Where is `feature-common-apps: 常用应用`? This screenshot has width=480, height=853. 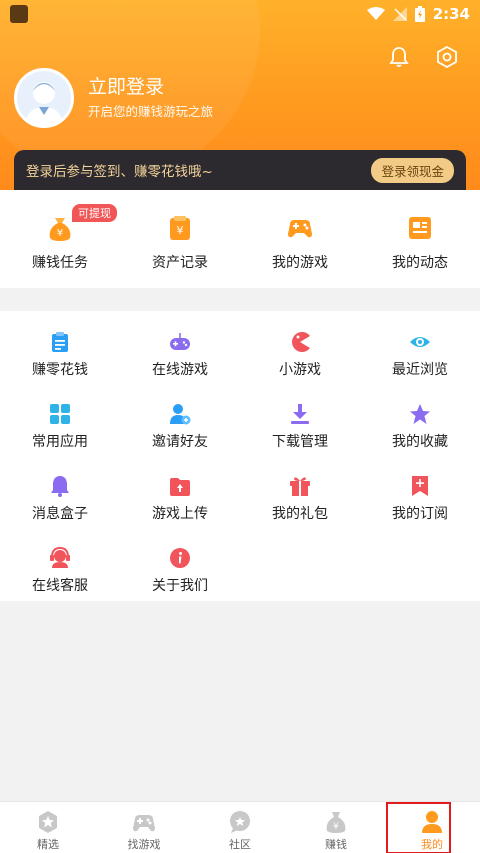
feature-common-apps: 常用应用 is located at coordinates (60, 435).